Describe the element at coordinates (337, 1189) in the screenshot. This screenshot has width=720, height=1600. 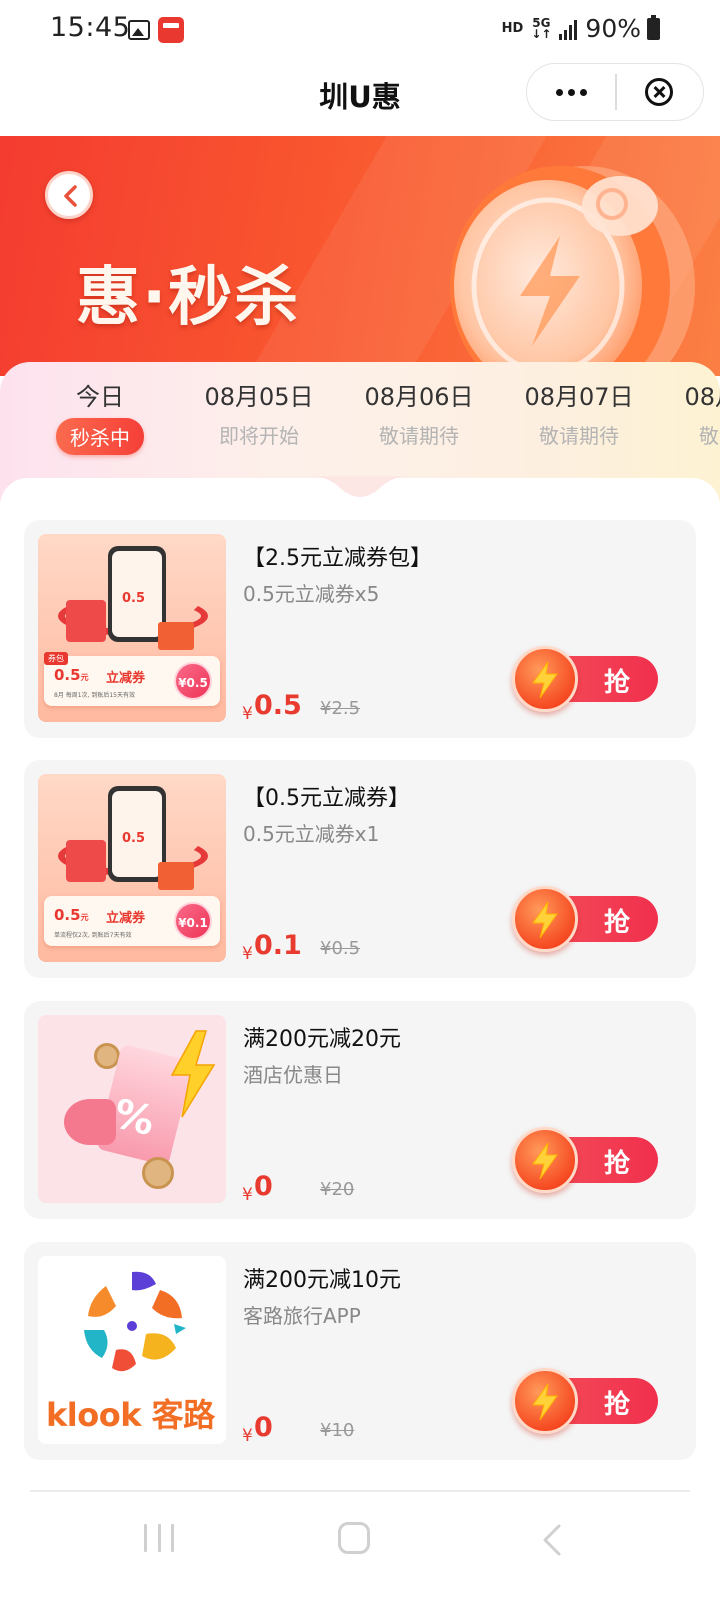
I see `original-price: ¥20` at that location.